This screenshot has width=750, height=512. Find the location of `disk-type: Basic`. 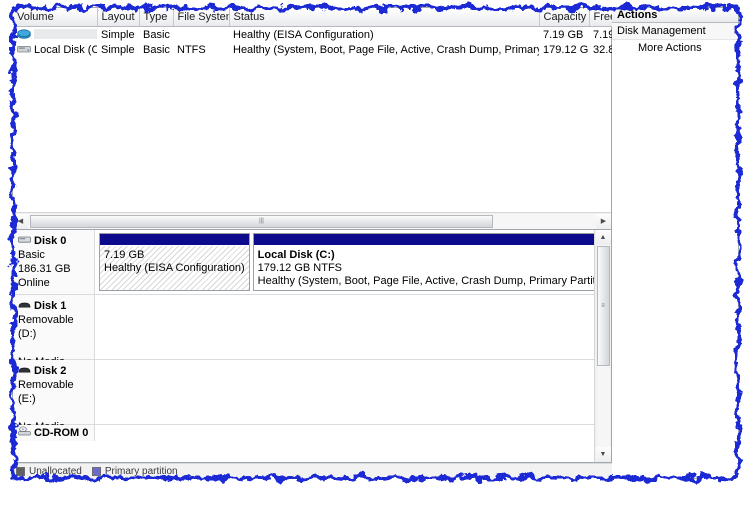

disk-type: Basic is located at coordinates (31, 255).